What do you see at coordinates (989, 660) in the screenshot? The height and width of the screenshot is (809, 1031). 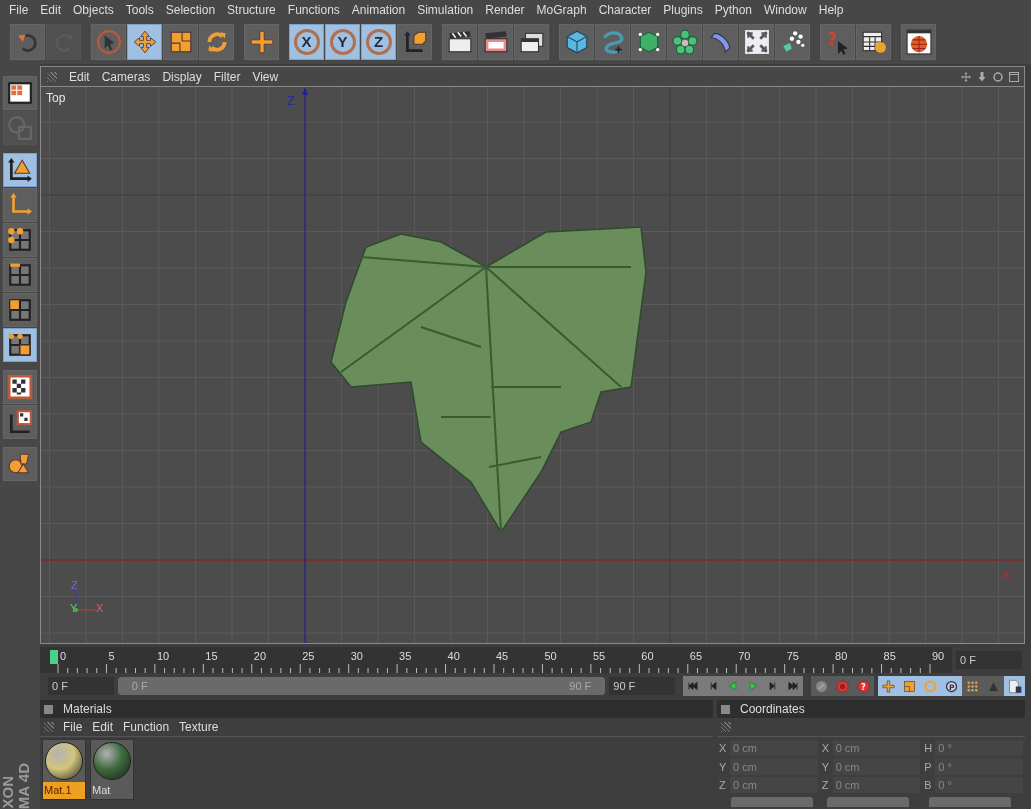 I see `frame-field: 0 F` at bounding box center [989, 660].